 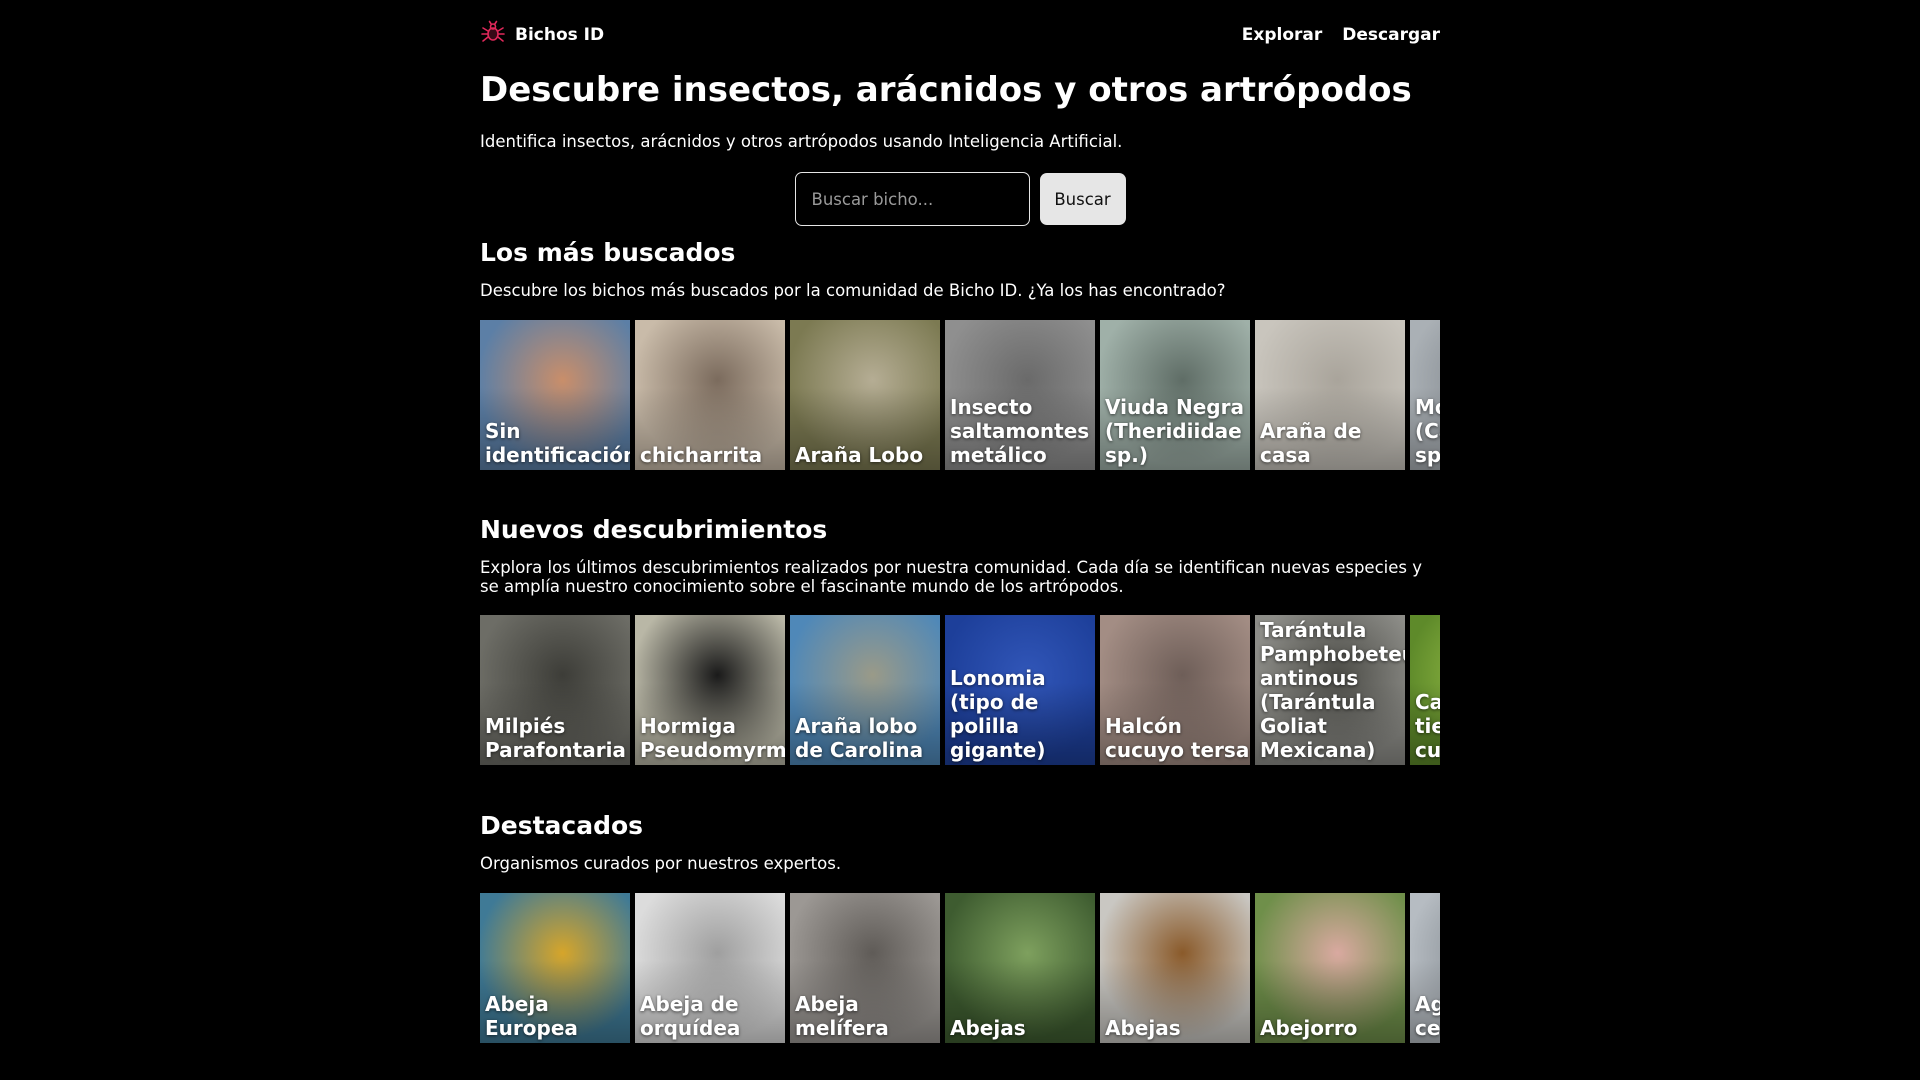 I want to click on nav-links: Explorar Descargar, so click(x=1341, y=35).